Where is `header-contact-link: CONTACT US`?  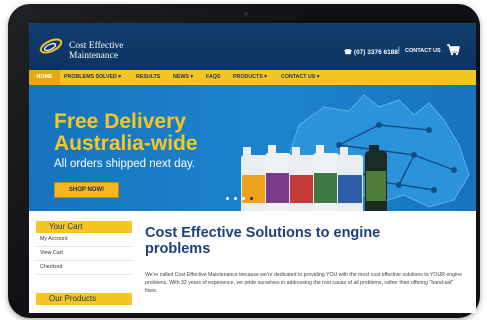
header-contact-link: CONTACT US is located at coordinates (423, 51).